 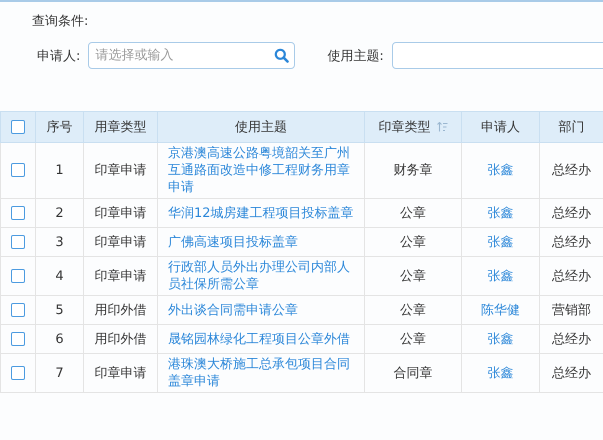 What do you see at coordinates (18, 127) in the screenshot?
I see `select-all-checkbox` at bounding box center [18, 127].